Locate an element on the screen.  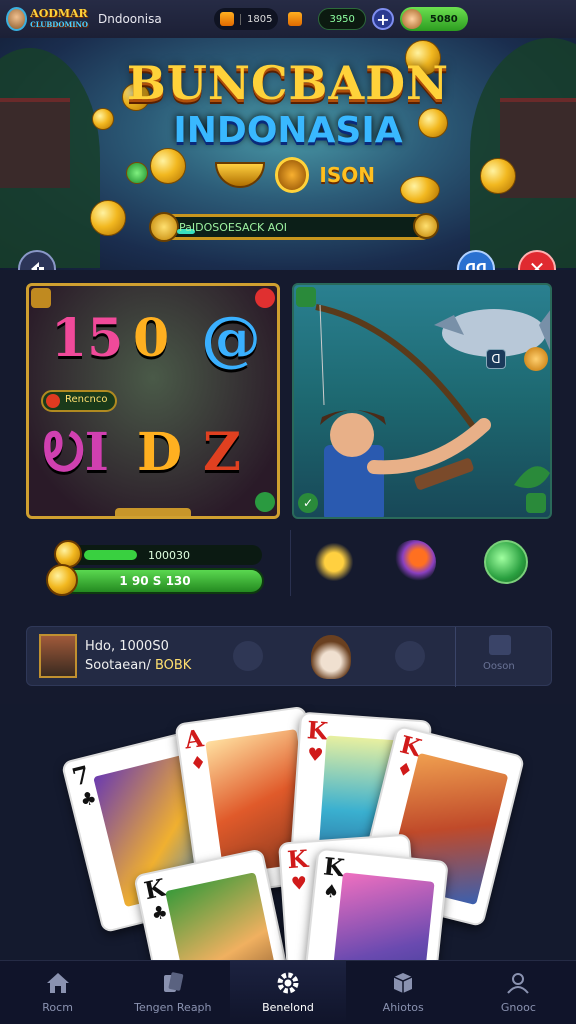
edit-icon is located at coordinates (500, 645).